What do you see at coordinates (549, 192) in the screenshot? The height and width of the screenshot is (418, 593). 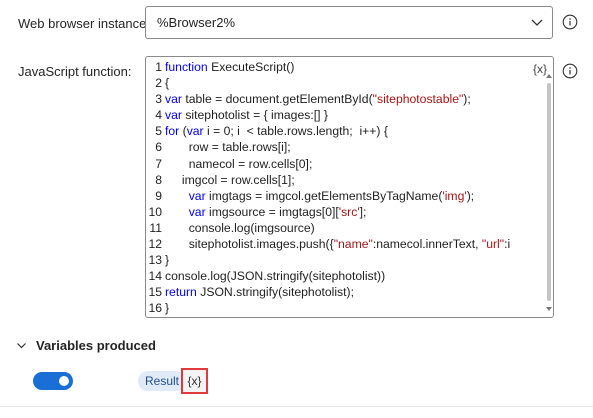 I see `vertical-scrollbar` at bounding box center [549, 192].